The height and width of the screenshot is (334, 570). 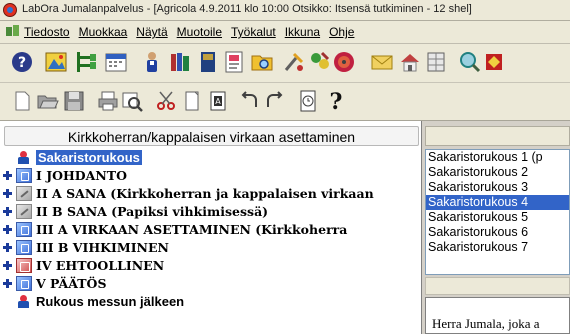 What do you see at coordinates (497, 217) in the screenshot?
I see `list-item: Sakaristorukous 5` at bounding box center [497, 217].